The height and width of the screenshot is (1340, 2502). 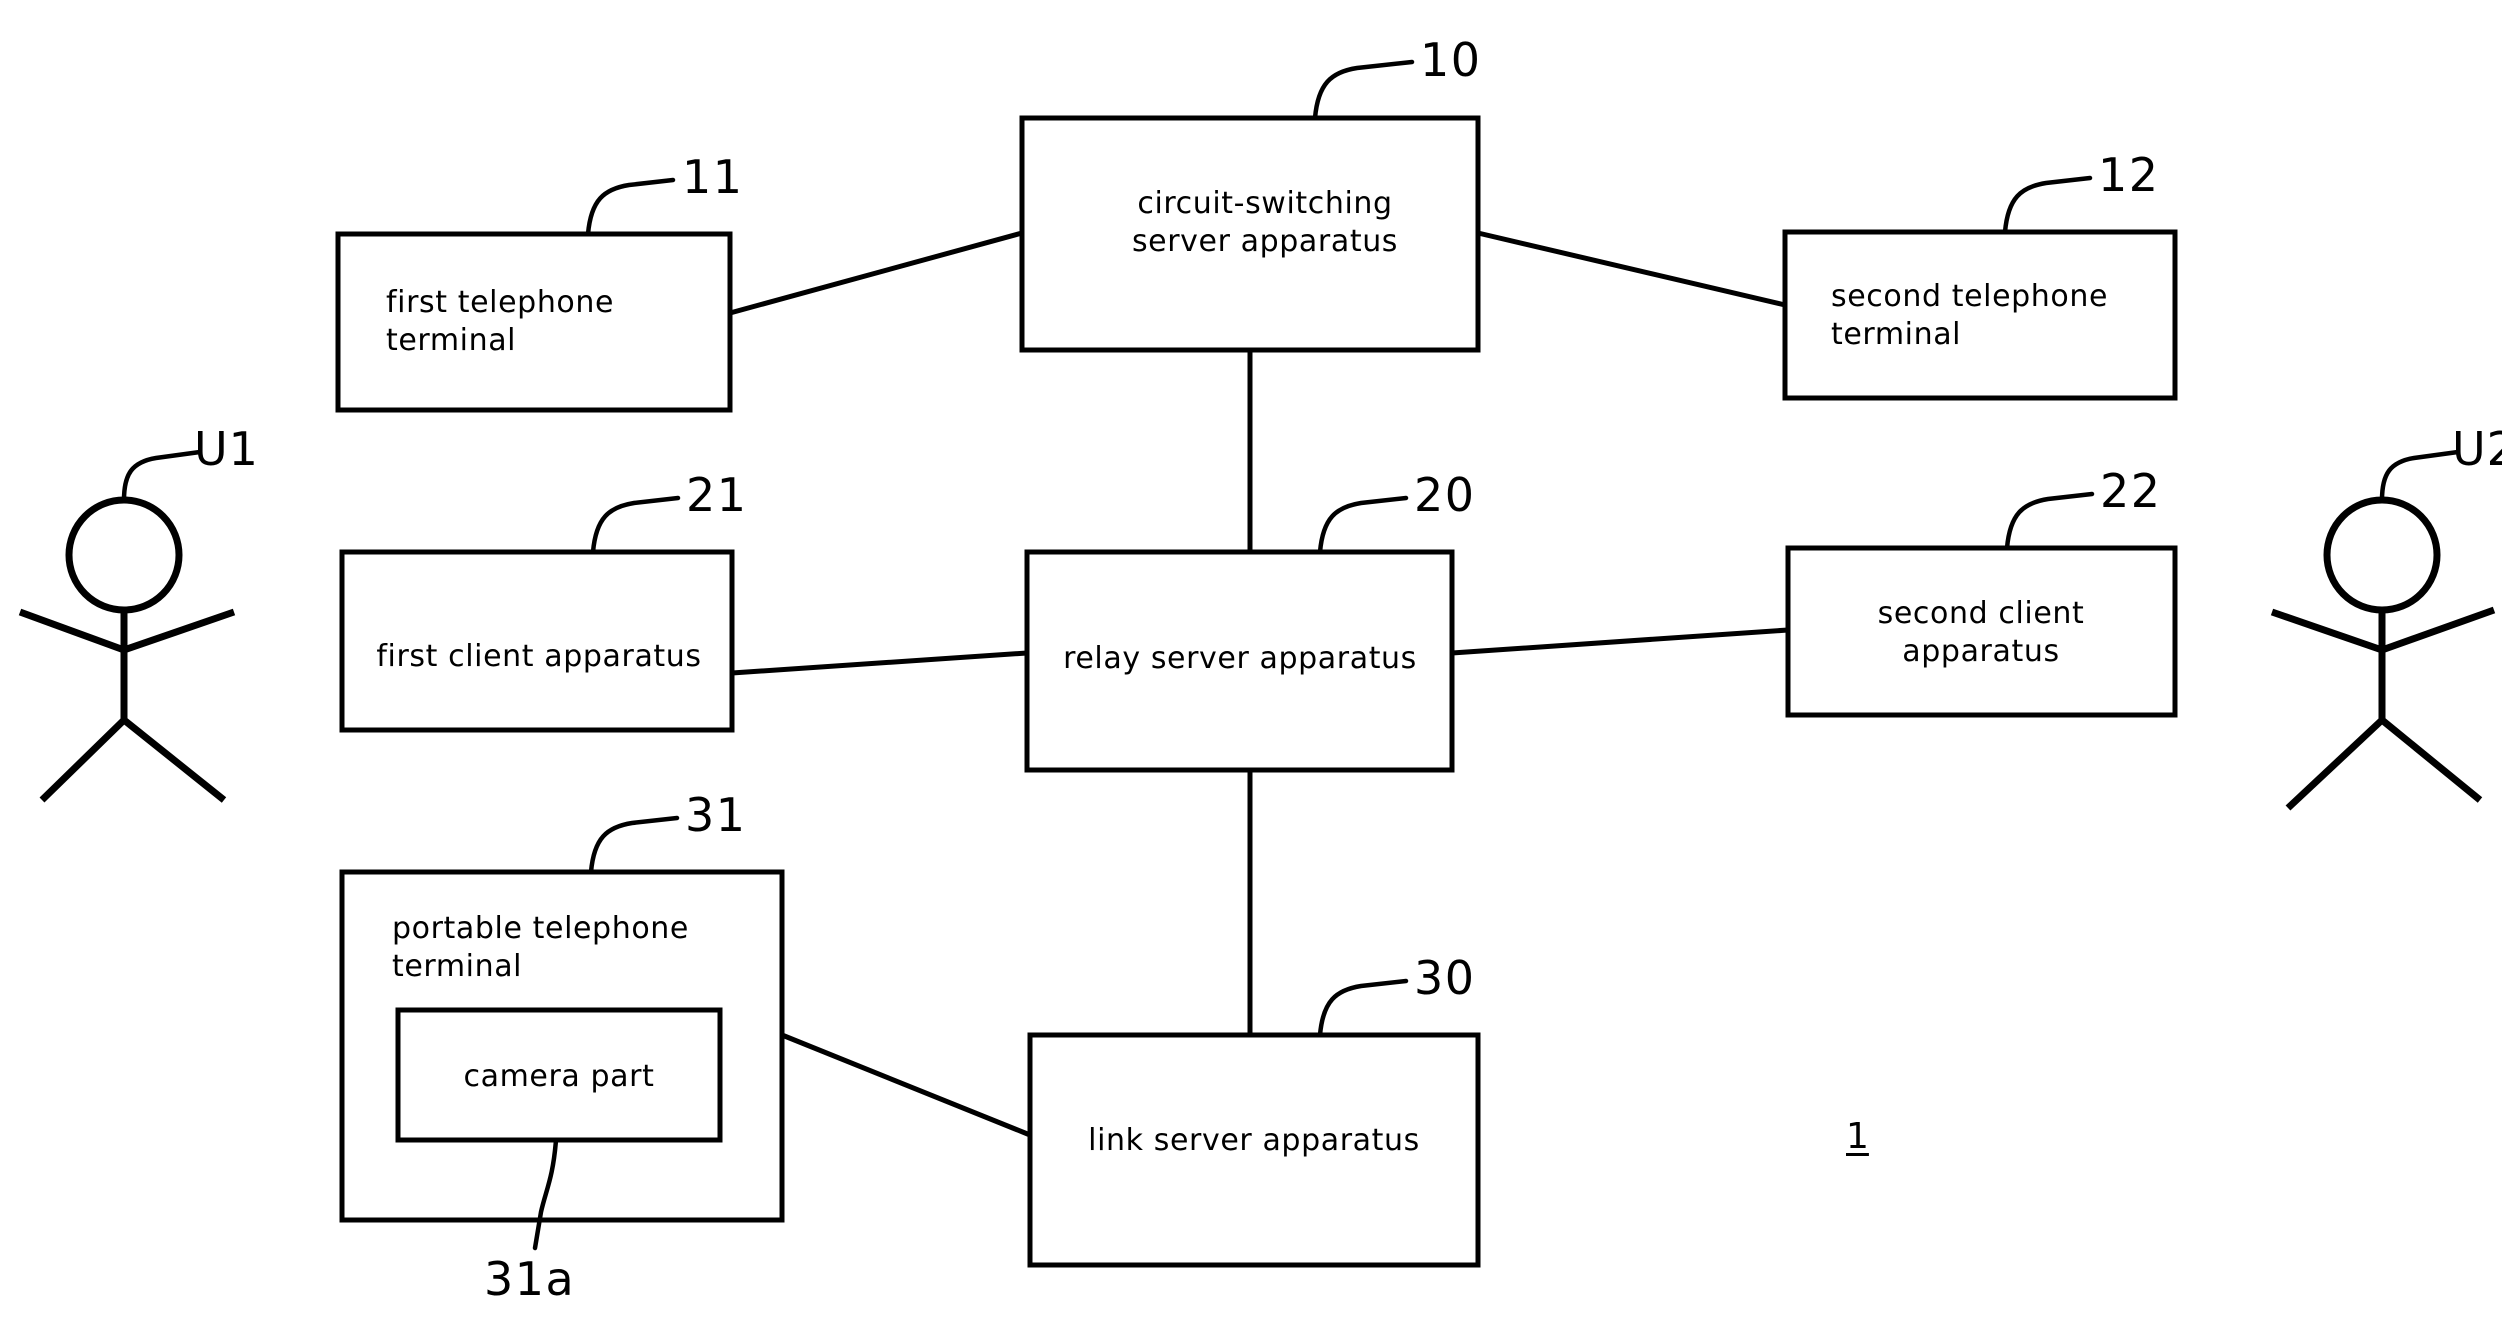 I want to click on u1-arm-left, so click(x=72, y=631).